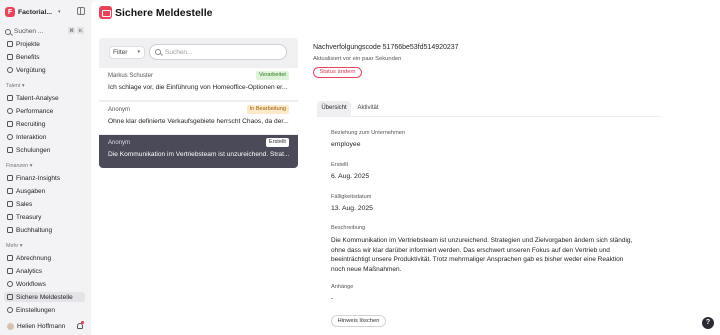 This screenshot has width=720, height=335. Describe the element at coordinates (10, 230) in the screenshot. I see `ledger-icon` at that location.